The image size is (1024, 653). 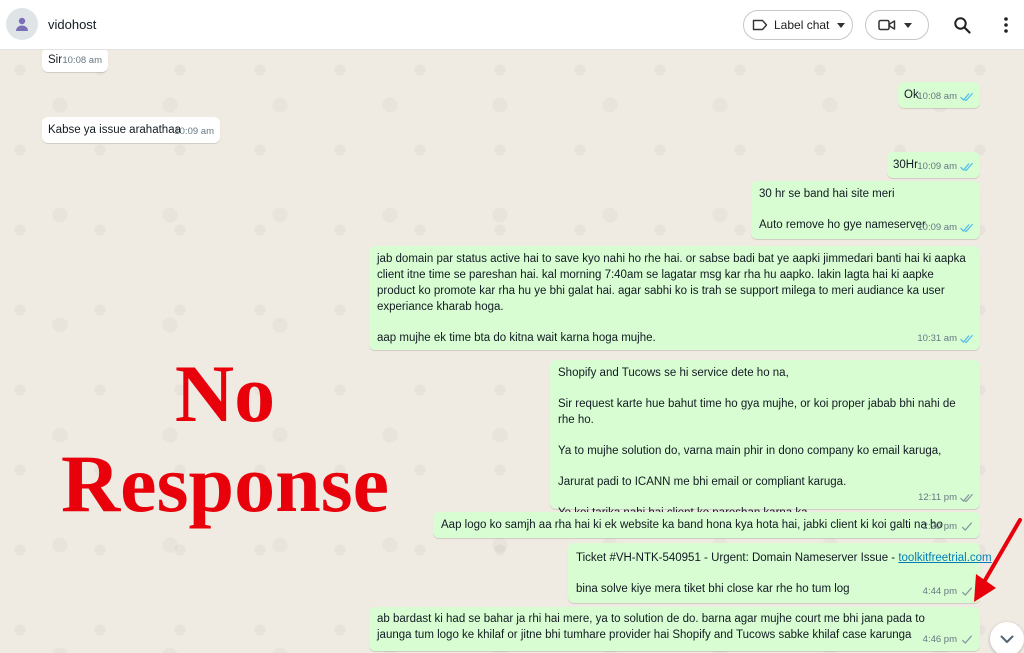 I want to click on search-icon, so click(x=962, y=25).